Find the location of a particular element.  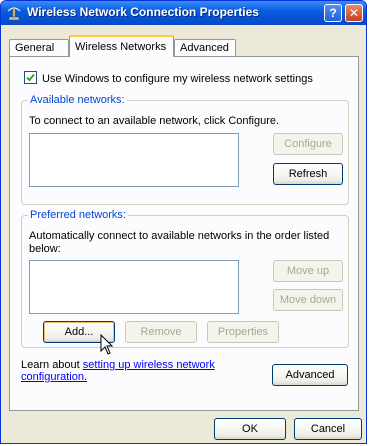

move-up-button: Move up is located at coordinates (308, 271).